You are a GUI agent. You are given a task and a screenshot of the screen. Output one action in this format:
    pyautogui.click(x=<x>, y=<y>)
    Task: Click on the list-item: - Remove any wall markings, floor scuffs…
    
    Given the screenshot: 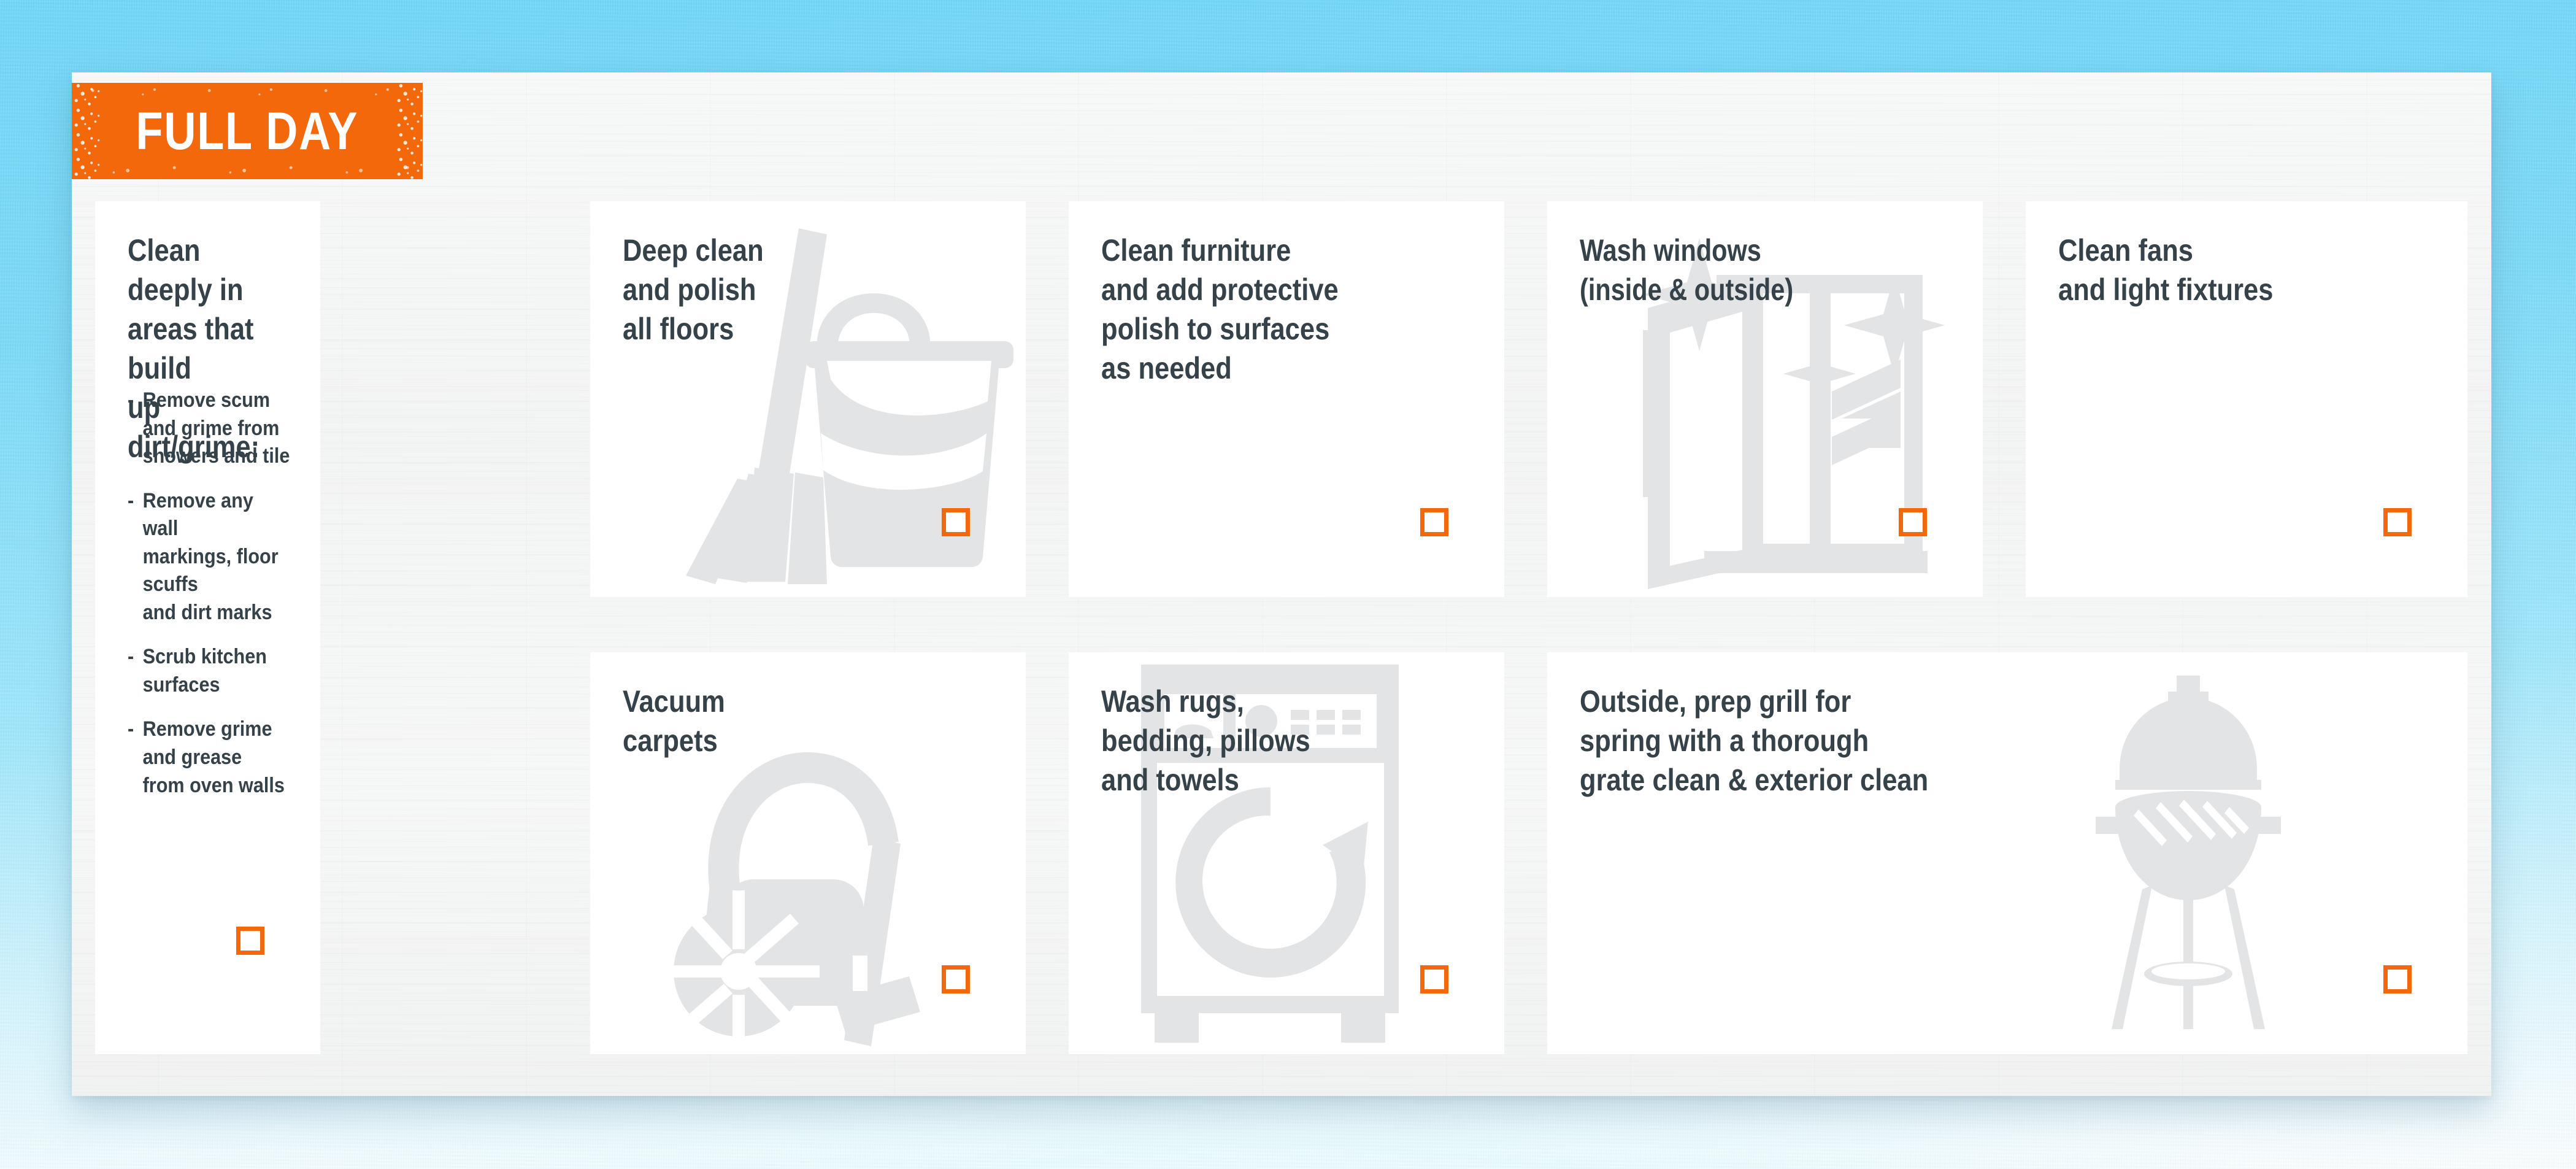 What is the action you would take?
    pyautogui.click(x=209, y=557)
    